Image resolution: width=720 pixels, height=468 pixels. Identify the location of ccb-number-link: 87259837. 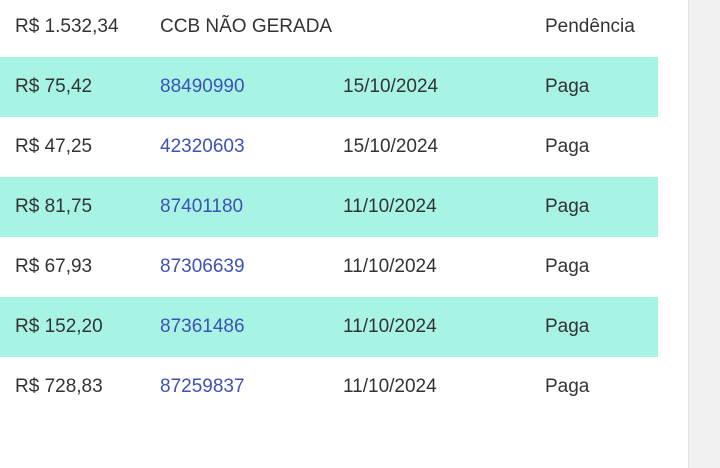
(202, 387).